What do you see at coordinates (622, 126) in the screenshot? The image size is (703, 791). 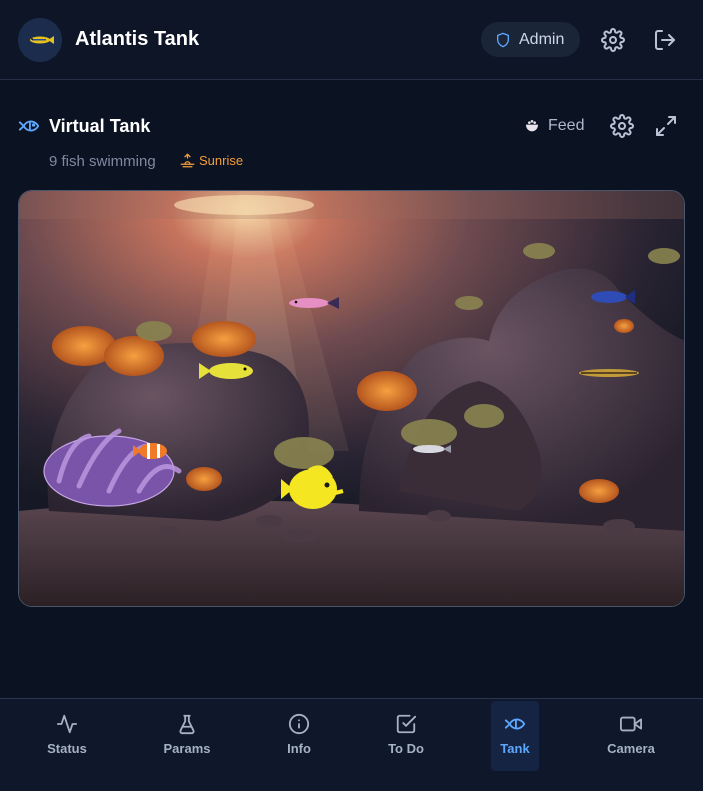 I see `tank-settings-icon` at bounding box center [622, 126].